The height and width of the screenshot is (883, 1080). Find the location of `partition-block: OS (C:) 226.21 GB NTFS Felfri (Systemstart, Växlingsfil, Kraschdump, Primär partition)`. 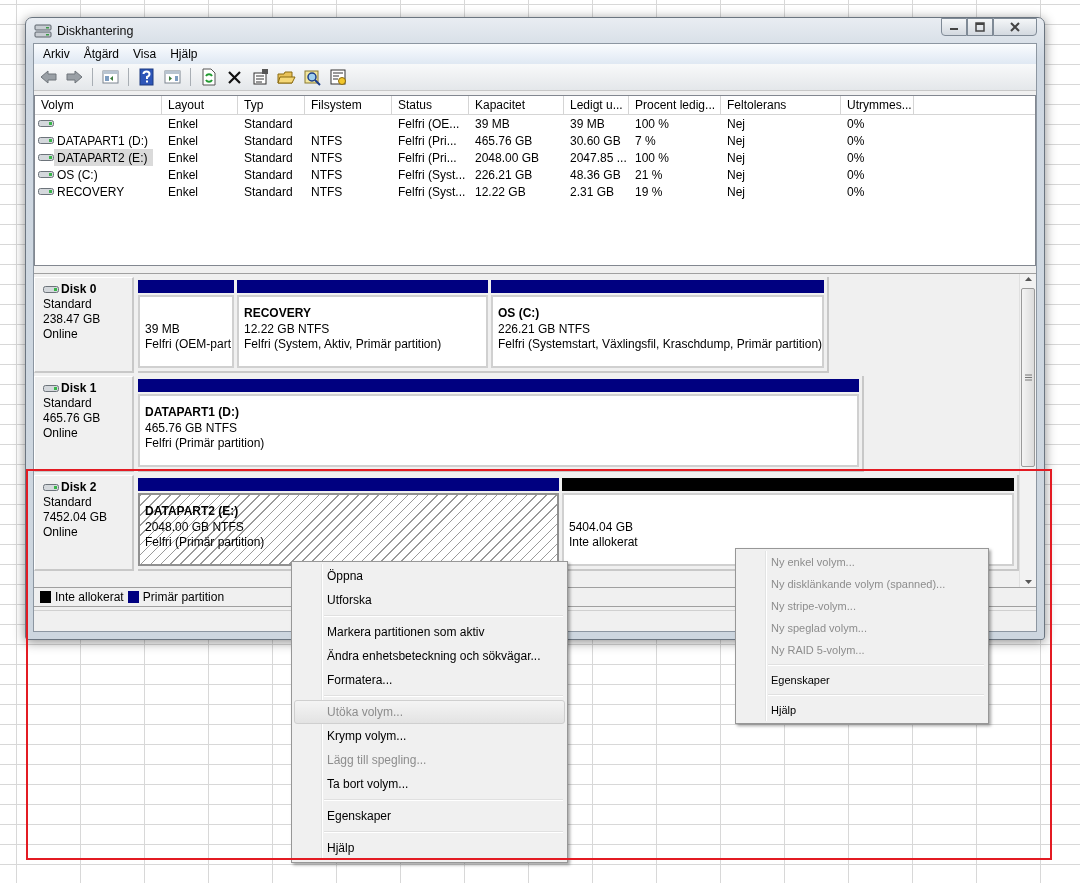

partition-block: OS (C:) 226.21 GB NTFS Felfri (Systemstart, Växlingsfil, Kraschdump, Primär partition) is located at coordinates (657, 331).